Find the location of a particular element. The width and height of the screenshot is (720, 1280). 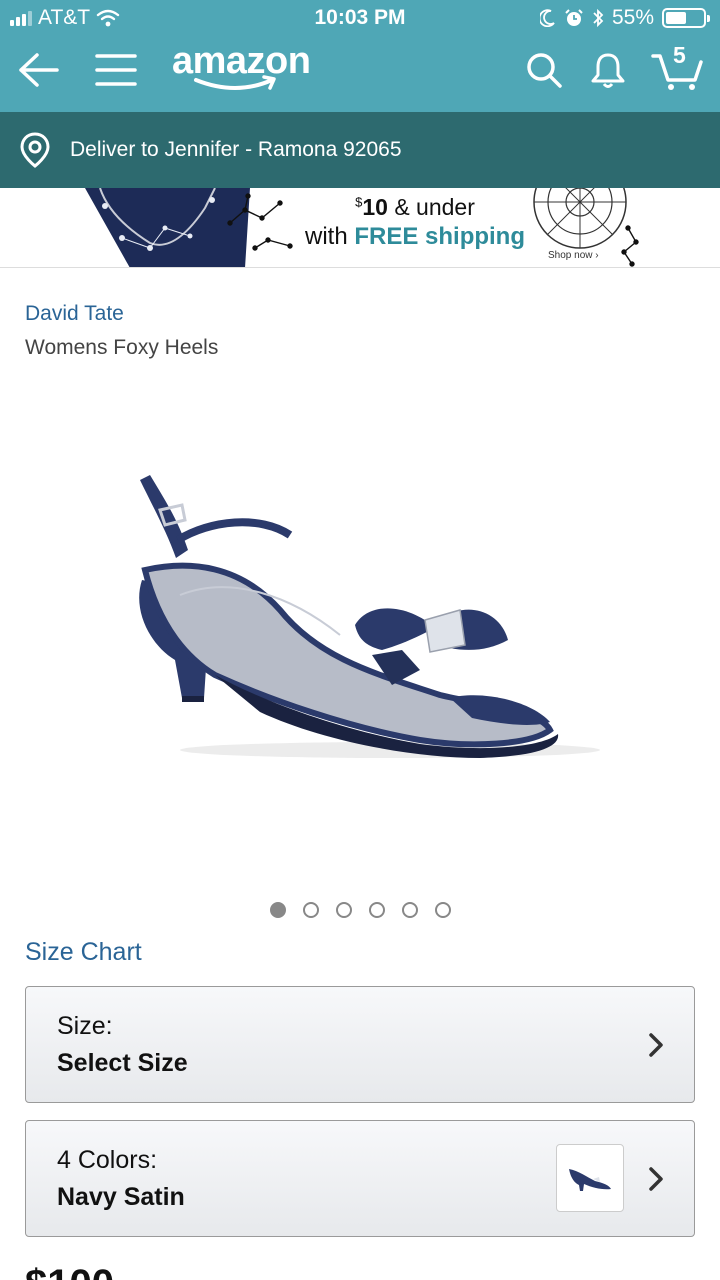

search-icon is located at coordinates (544, 70).